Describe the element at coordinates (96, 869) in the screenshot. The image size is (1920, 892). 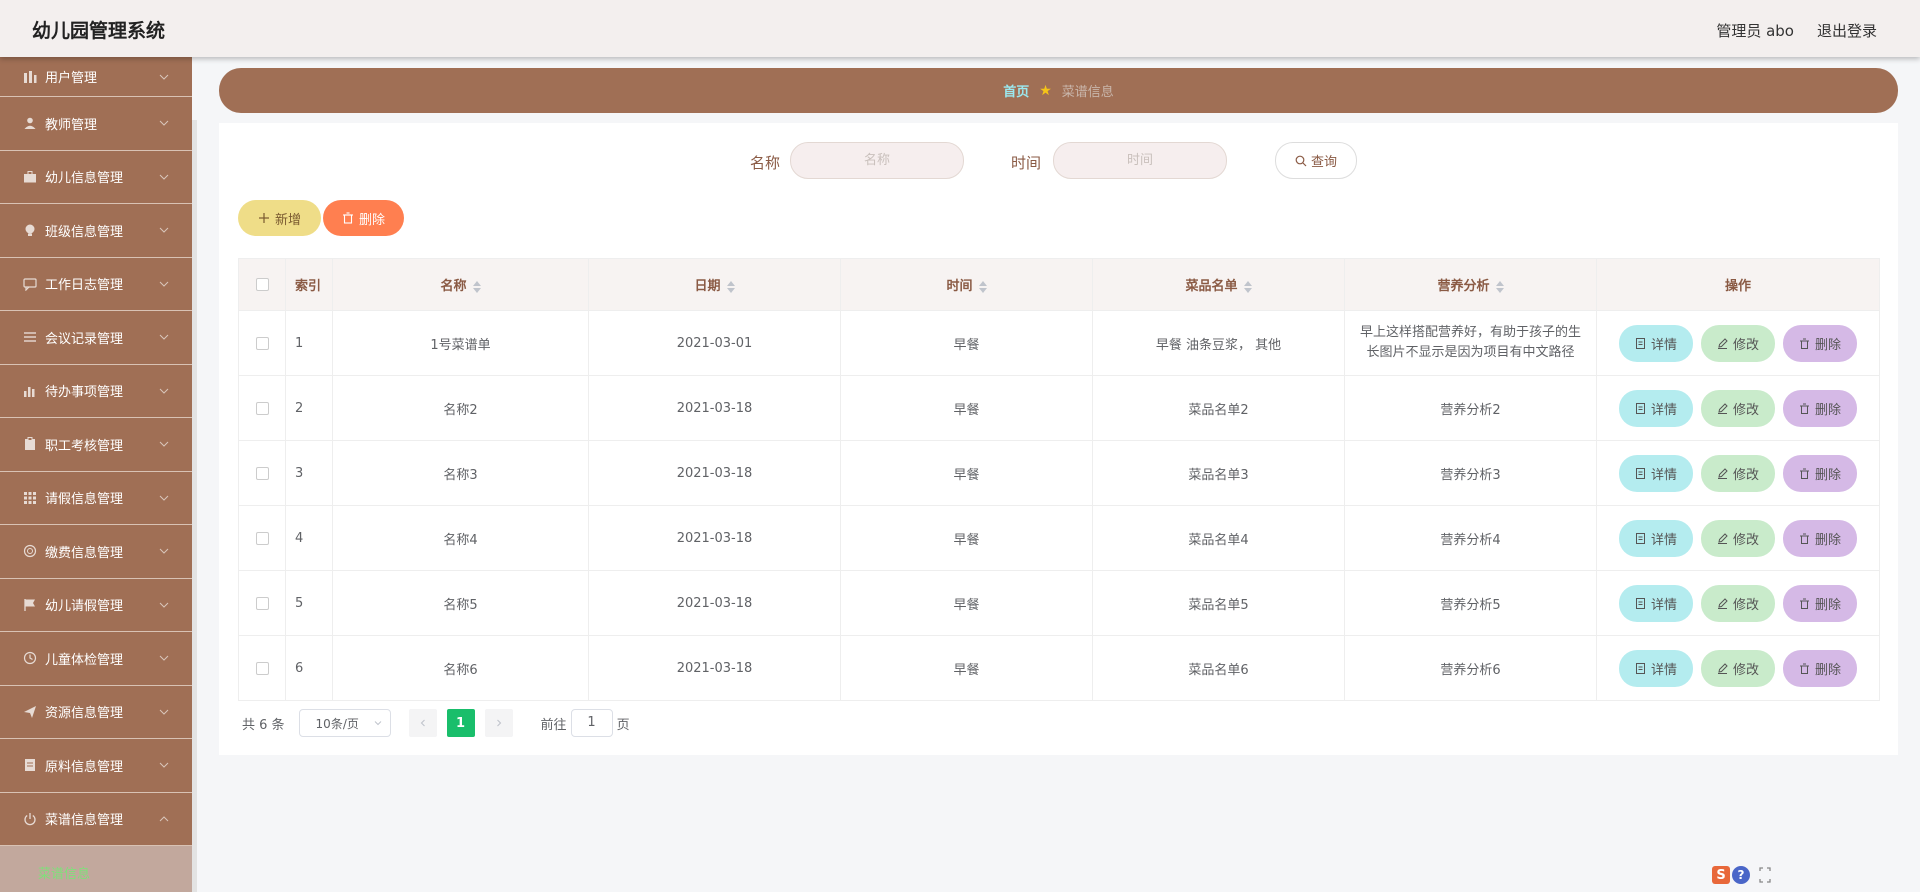
I see `sidebar-subitem-recipe: 菜谱信息` at that location.